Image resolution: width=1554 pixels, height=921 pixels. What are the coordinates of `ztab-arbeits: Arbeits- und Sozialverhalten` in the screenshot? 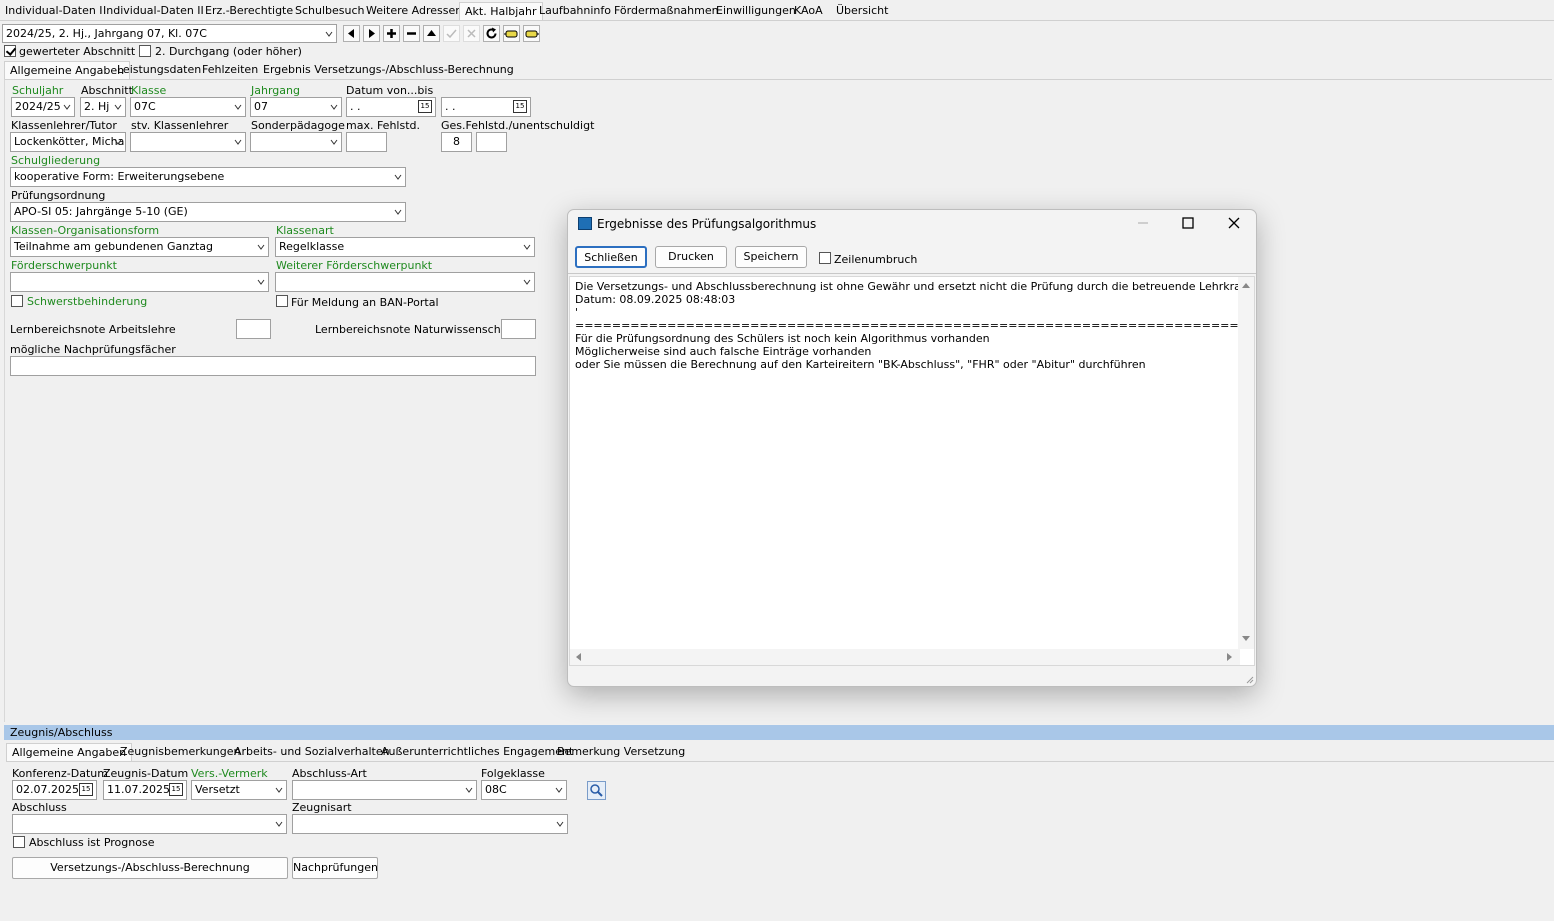 It's located at (312, 752).